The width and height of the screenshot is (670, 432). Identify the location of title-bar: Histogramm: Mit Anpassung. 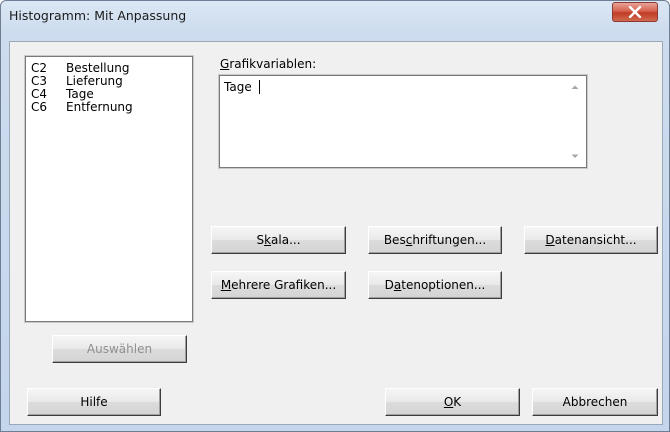
(335, 16).